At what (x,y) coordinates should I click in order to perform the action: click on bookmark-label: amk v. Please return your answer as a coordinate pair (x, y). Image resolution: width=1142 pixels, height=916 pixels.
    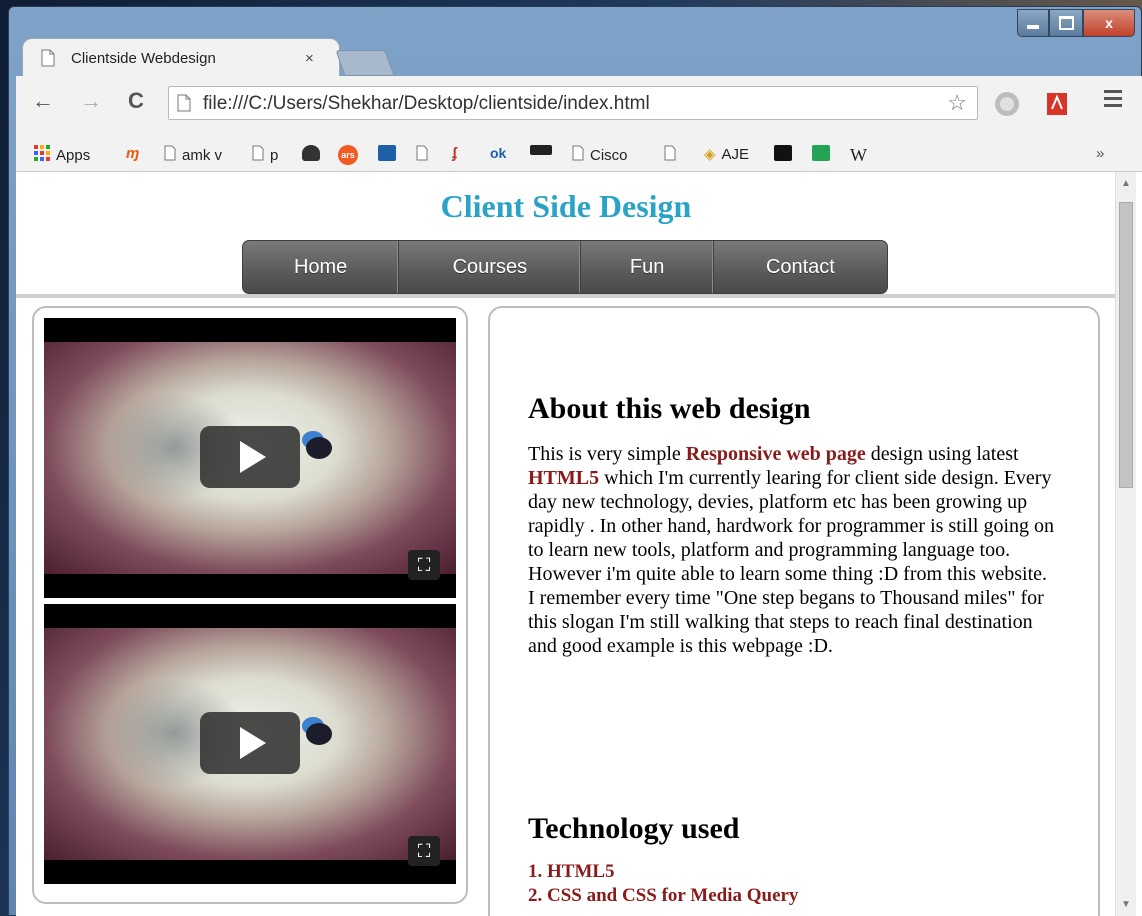
    Looking at the image, I should click on (202, 155).